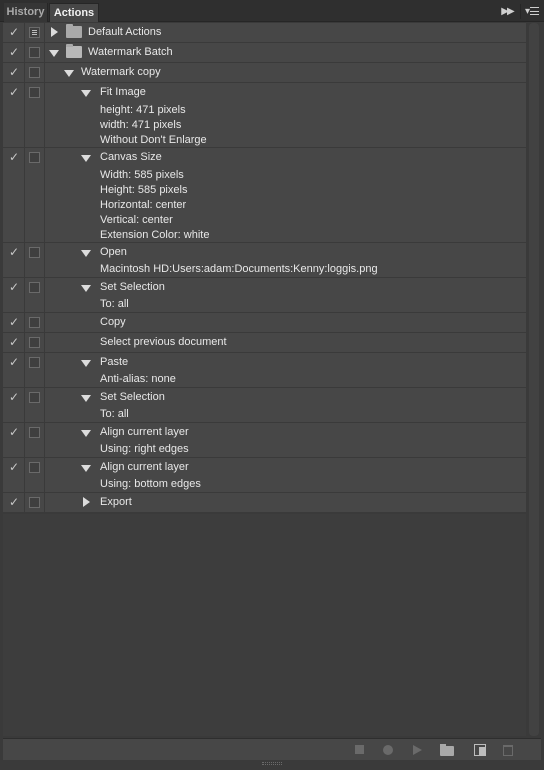  I want to click on scrollbar, so click(534, 379).